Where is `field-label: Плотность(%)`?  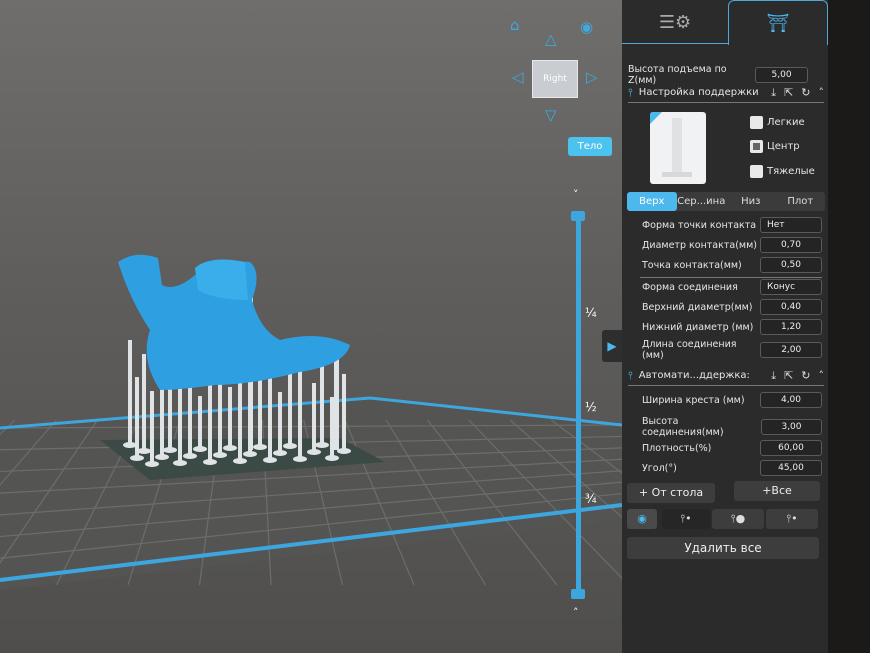
field-label: Плотность(%) is located at coordinates (677, 448).